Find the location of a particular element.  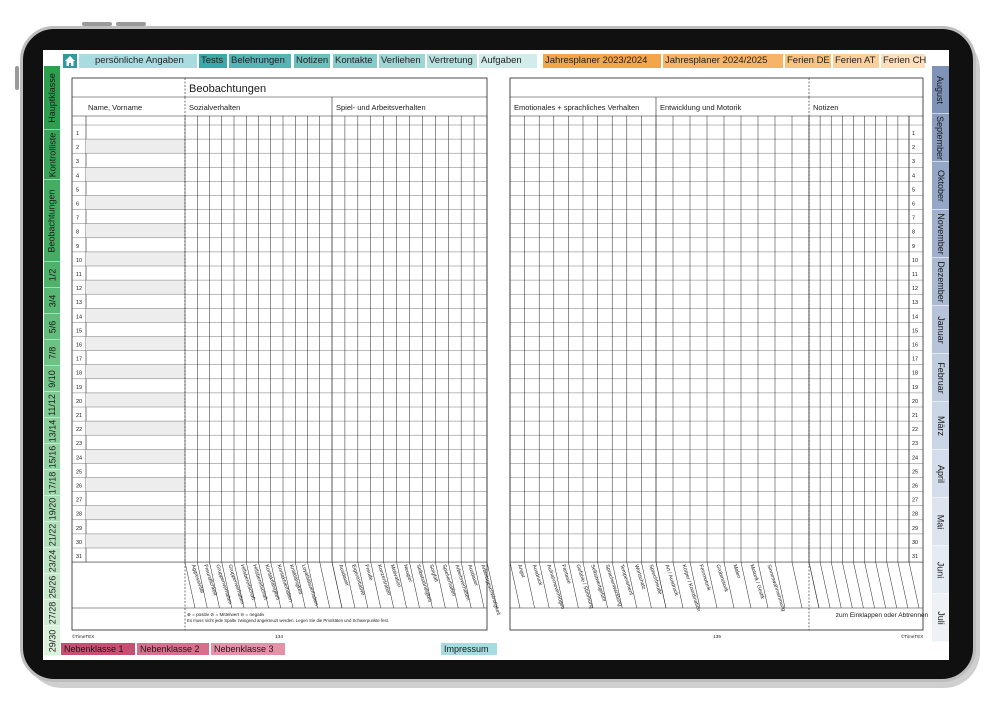

tab-august: August is located at coordinates (940, 90).